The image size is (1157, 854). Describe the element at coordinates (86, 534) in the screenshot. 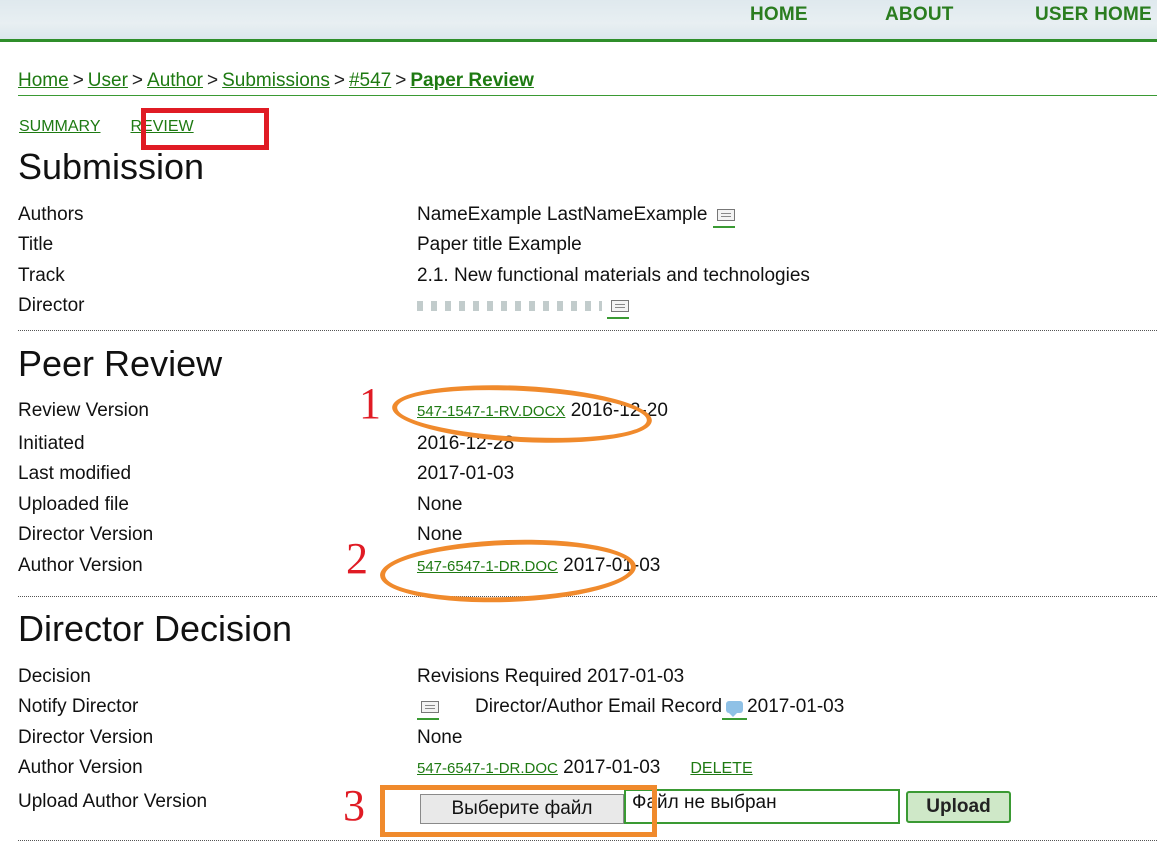

I see `peer-director-version-label: Director Version` at that location.